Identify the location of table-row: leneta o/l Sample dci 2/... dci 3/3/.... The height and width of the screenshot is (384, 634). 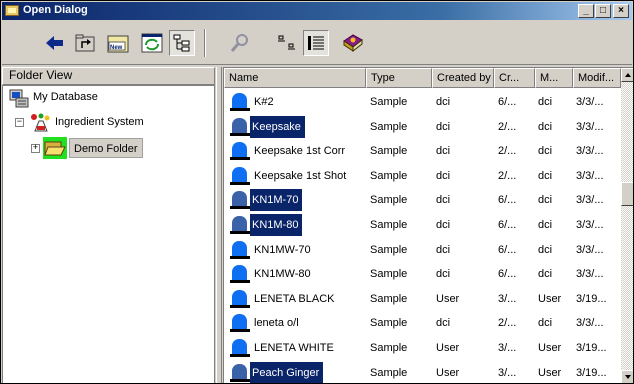
(422, 323).